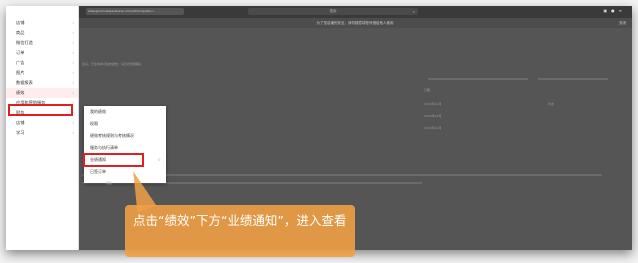 This screenshot has width=638, height=263. I want to click on notice-close: 关闭, so click(622, 23).